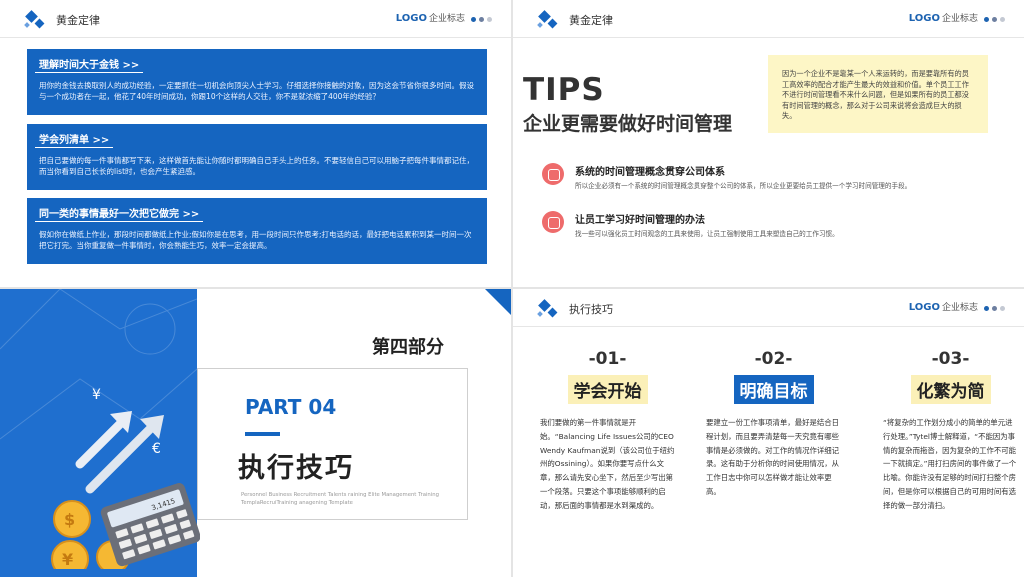 Image resolution: width=1024 pixels, height=577 pixels. Describe the element at coordinates (291, 407) in the screenshot. I see `part-number: PART 04` at that location.